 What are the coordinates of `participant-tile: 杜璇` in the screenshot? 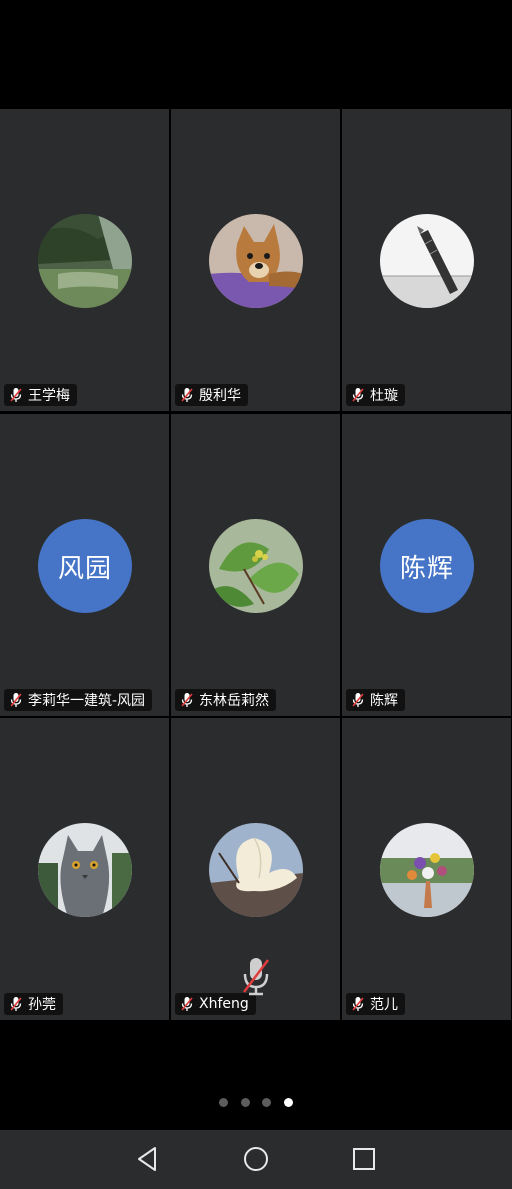 It's located at (426, 260).